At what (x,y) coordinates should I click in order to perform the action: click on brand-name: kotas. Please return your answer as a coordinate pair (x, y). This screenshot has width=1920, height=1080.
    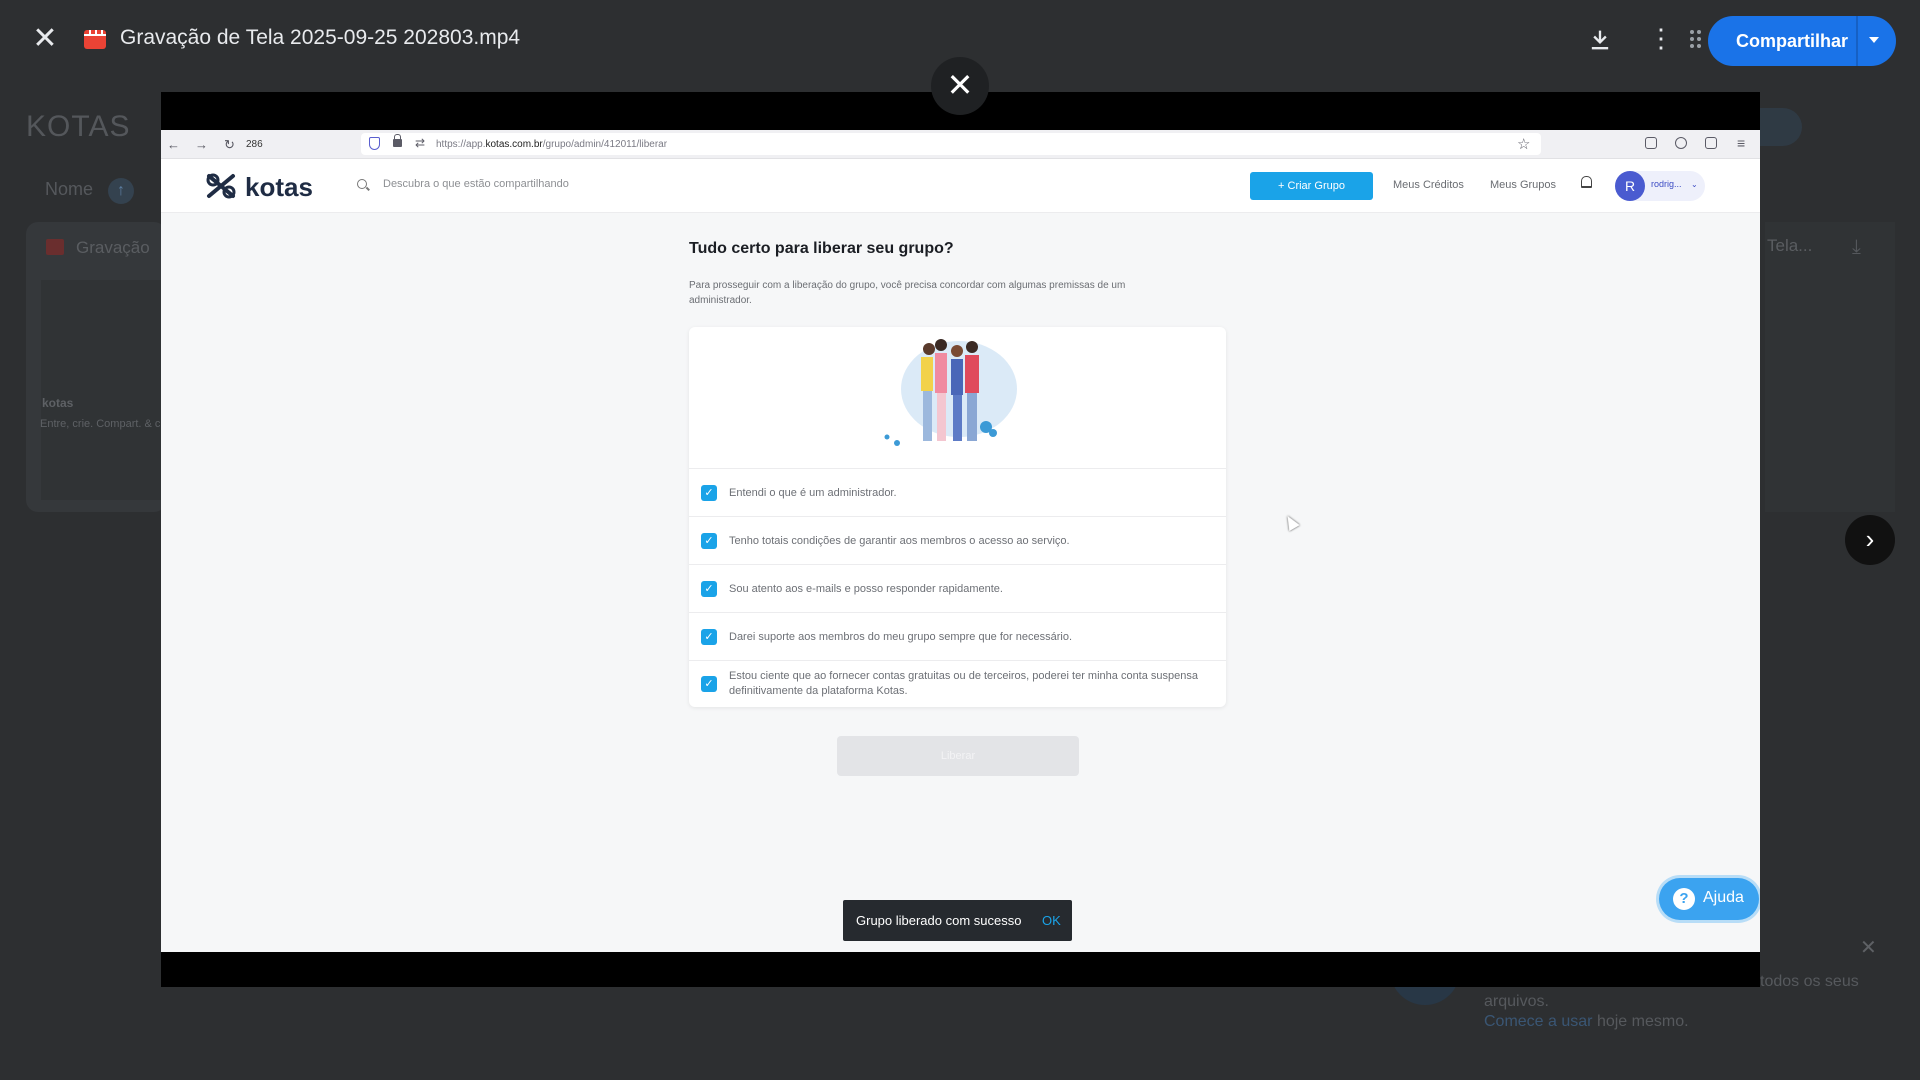
    Looking at the image, I should click on (279, 187).